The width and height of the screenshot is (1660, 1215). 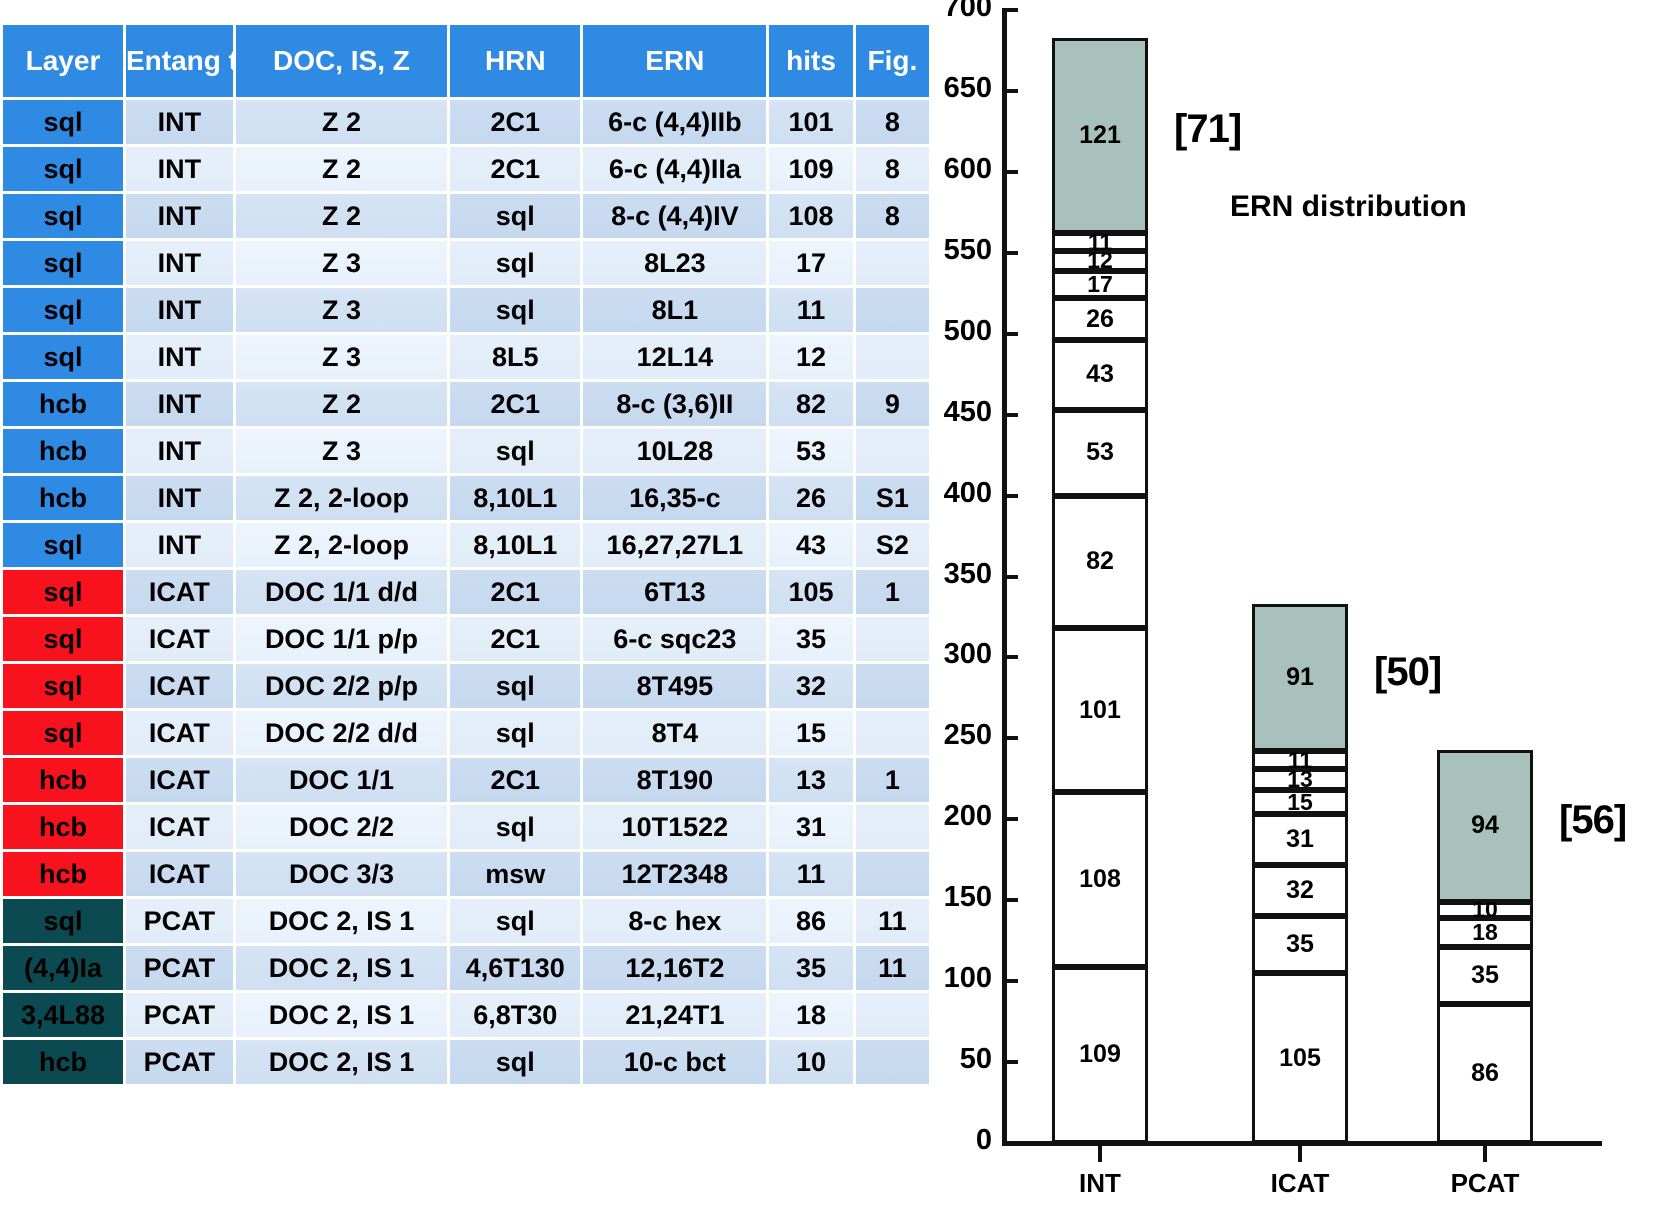 I want to click on bar-segment: 105, so click(x=1300, y=1058).